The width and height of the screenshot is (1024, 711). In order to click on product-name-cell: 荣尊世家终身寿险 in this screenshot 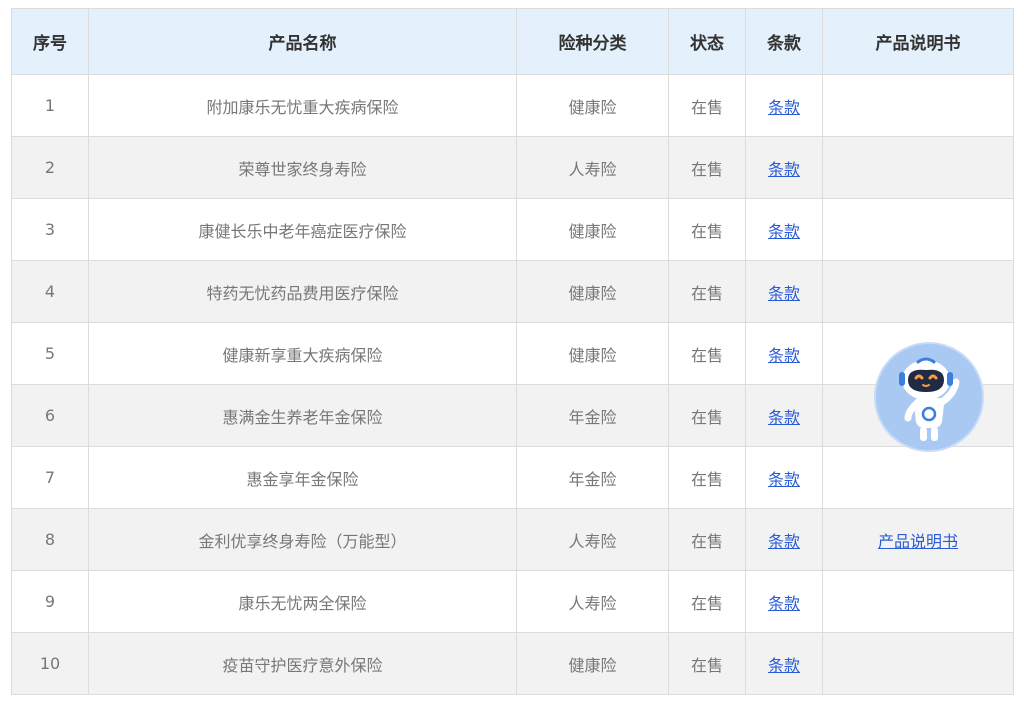, I will do `click(302, 167)`.